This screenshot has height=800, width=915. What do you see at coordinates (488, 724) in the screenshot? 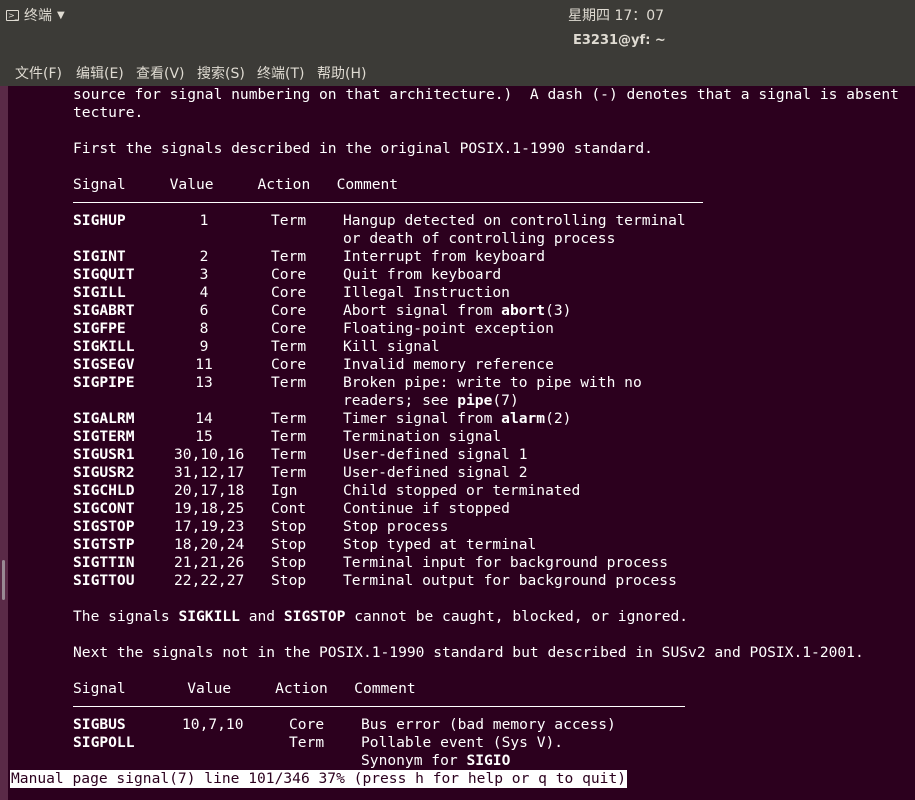
I see `table2-row-comment: Bus error (bad memory access)` at bounding box center [488, 724].